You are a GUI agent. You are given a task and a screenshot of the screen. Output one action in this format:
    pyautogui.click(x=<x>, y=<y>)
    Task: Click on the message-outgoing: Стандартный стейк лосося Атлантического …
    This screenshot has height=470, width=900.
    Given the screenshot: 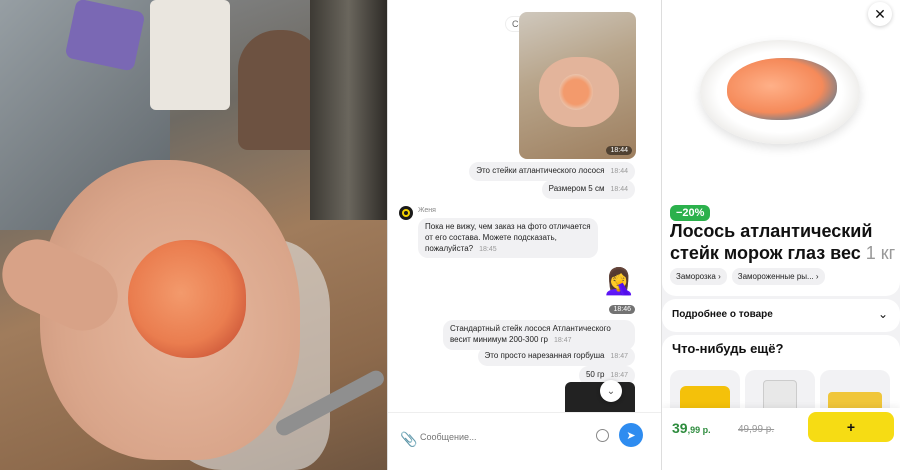 What is the action you would take?
    pyautogui.click(x=539, y=335)
    